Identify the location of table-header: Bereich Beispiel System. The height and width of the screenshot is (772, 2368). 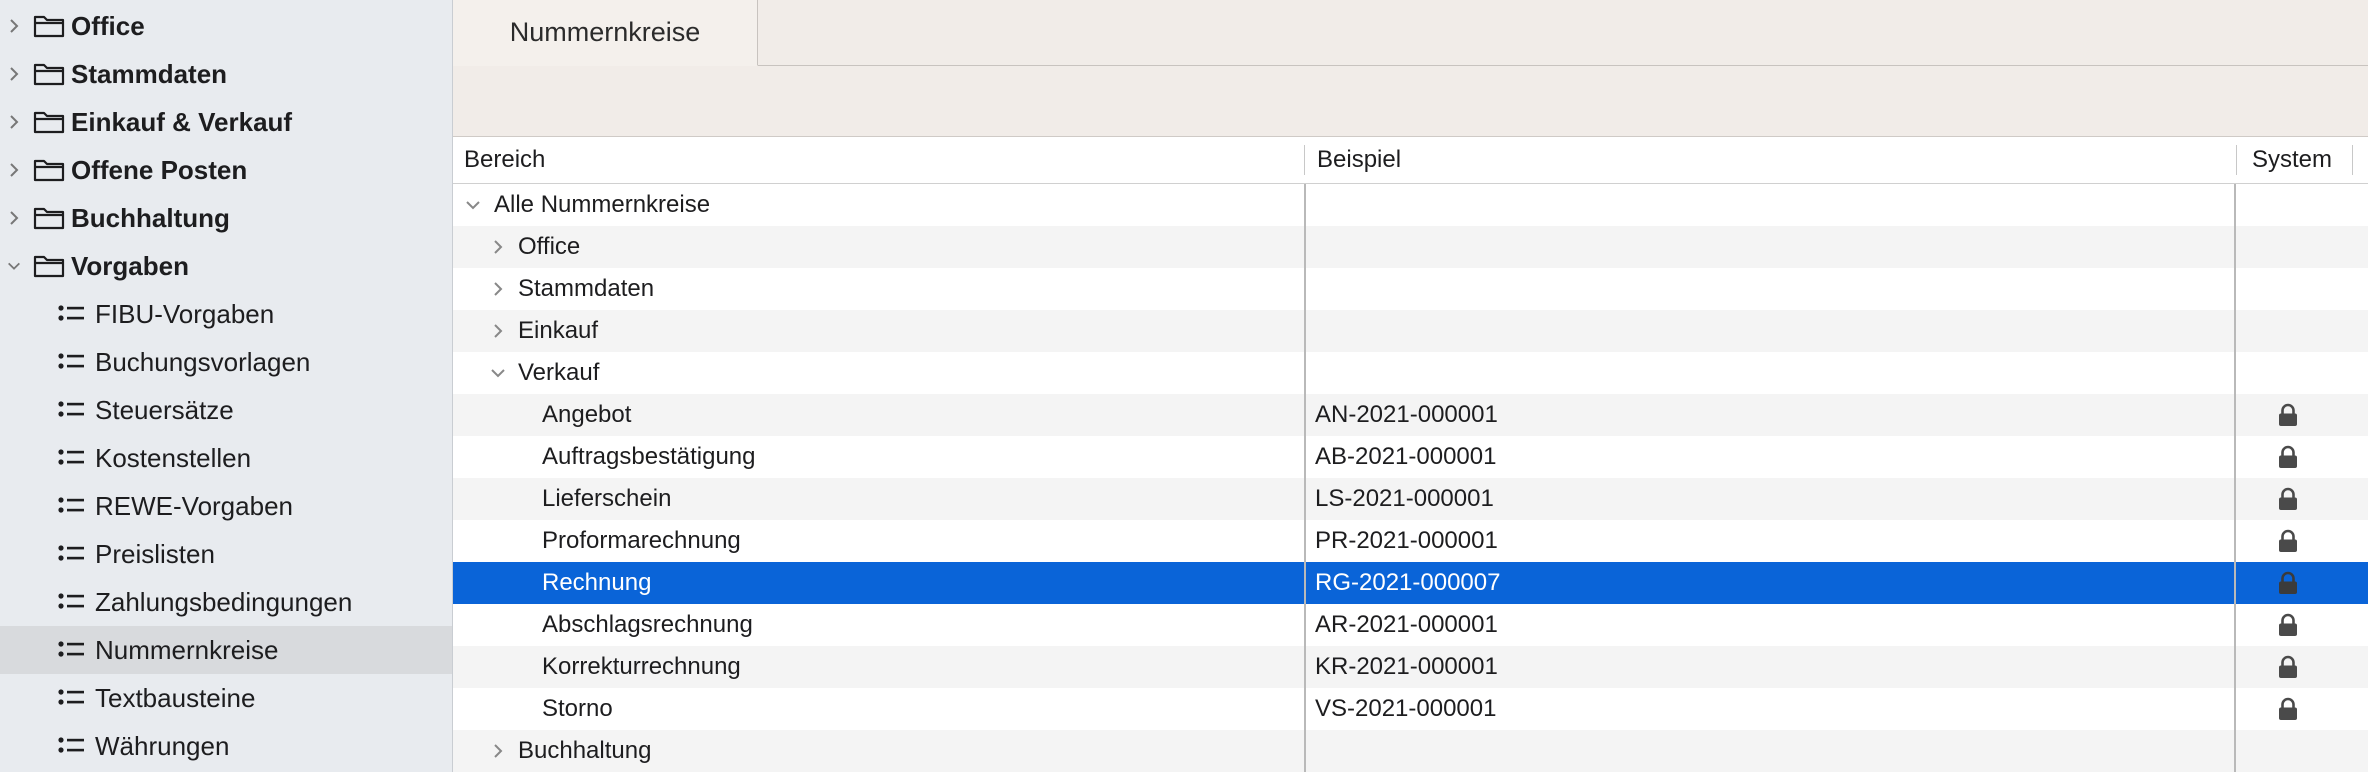
(1410, 160).